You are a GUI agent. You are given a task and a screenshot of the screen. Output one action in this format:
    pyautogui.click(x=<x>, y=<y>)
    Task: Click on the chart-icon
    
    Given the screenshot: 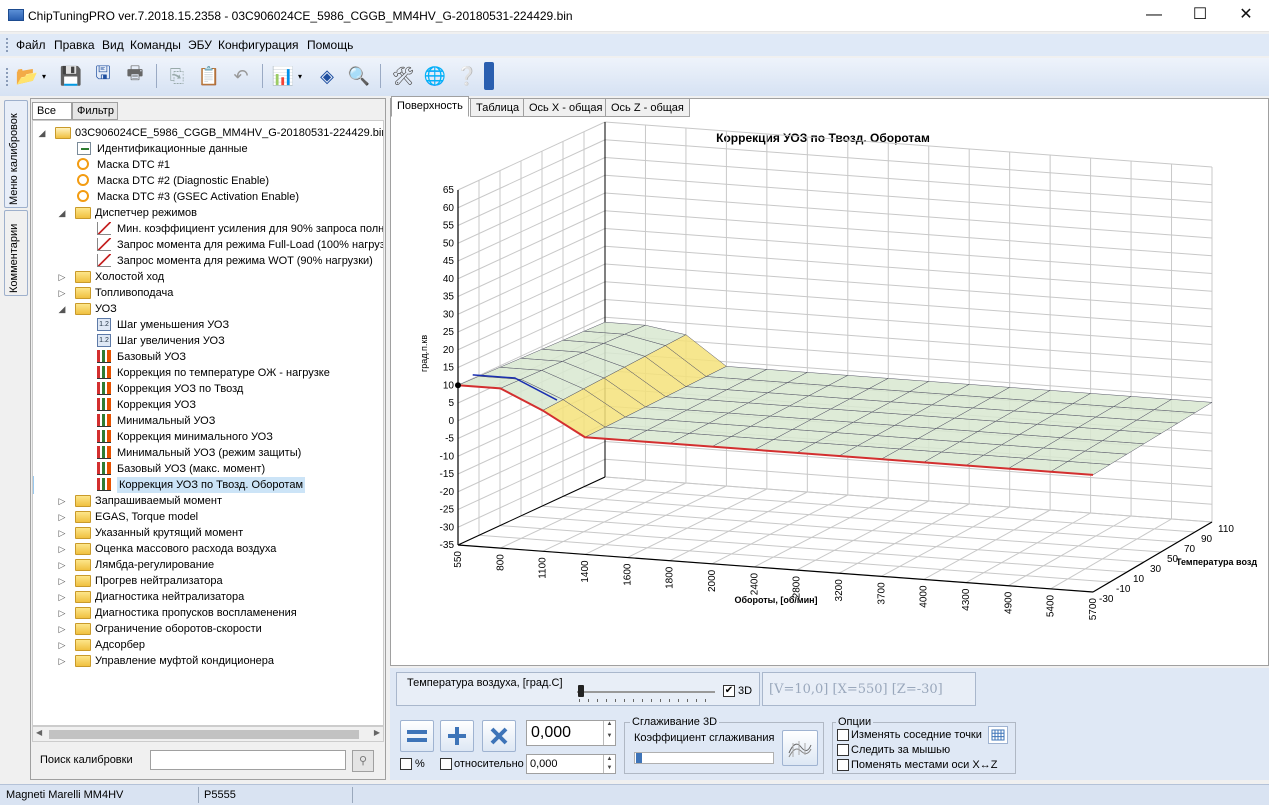 What is the action you would take?
    pyautogui.click(x=104, y=452)
    